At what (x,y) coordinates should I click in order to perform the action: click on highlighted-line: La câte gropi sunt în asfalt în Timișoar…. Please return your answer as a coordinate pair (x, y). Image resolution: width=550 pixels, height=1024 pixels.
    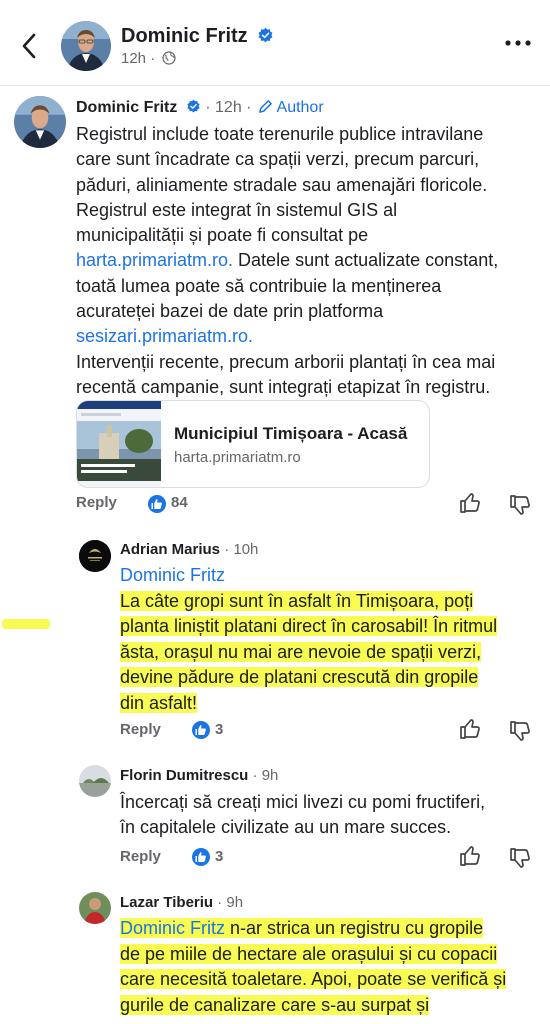
    Looking at the image, I should click on (297, 600).